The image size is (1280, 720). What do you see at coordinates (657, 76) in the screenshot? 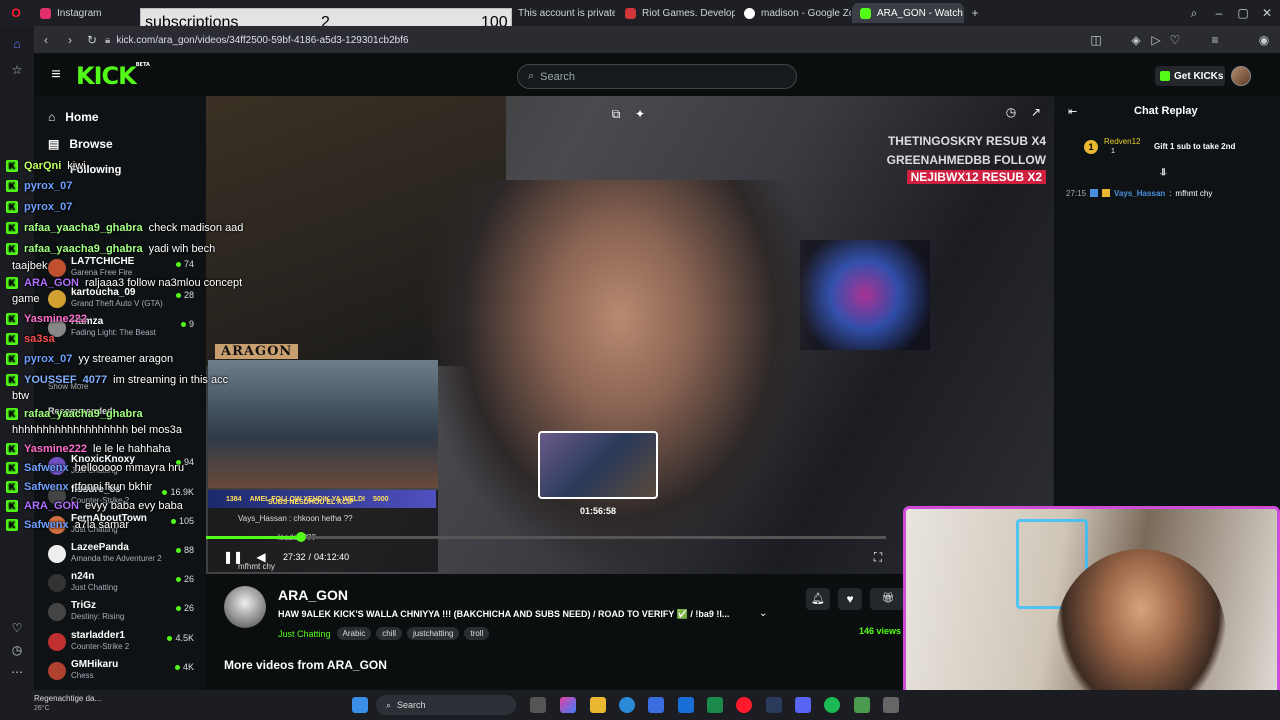
I see `search-input: ⌕ Search` at bounding box center [657, 76].